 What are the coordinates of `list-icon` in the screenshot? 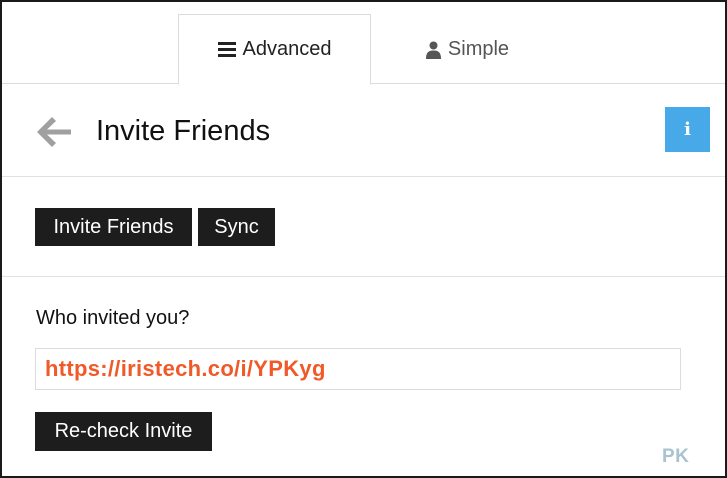 It's located at (226, 49).